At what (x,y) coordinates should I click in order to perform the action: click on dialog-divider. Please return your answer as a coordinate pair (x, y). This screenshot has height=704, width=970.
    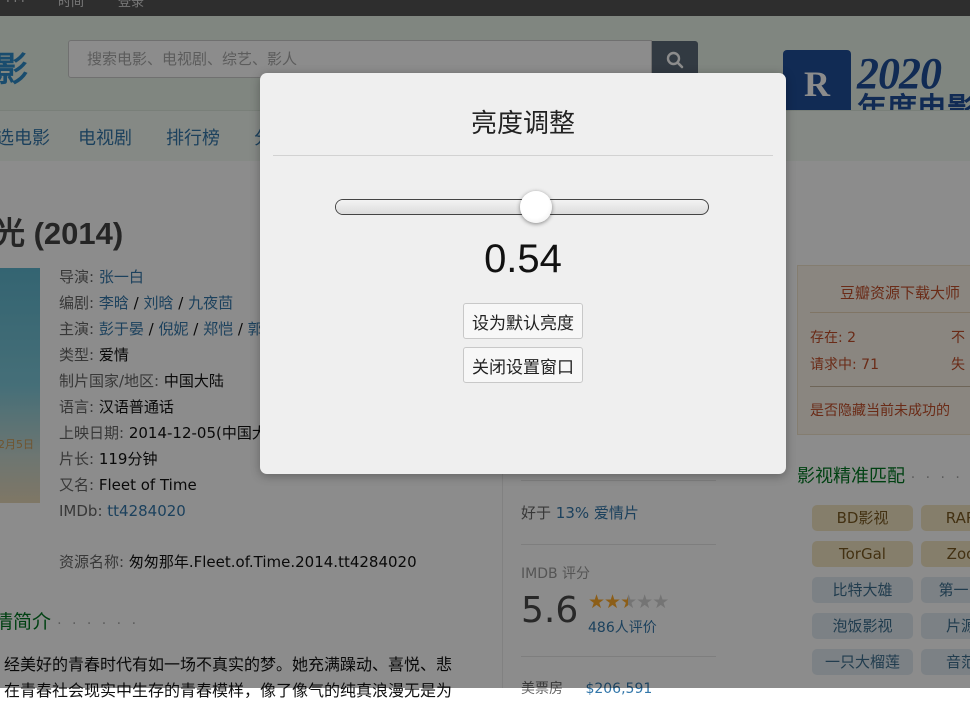
    Looking at the image, I should click on (523, 155).